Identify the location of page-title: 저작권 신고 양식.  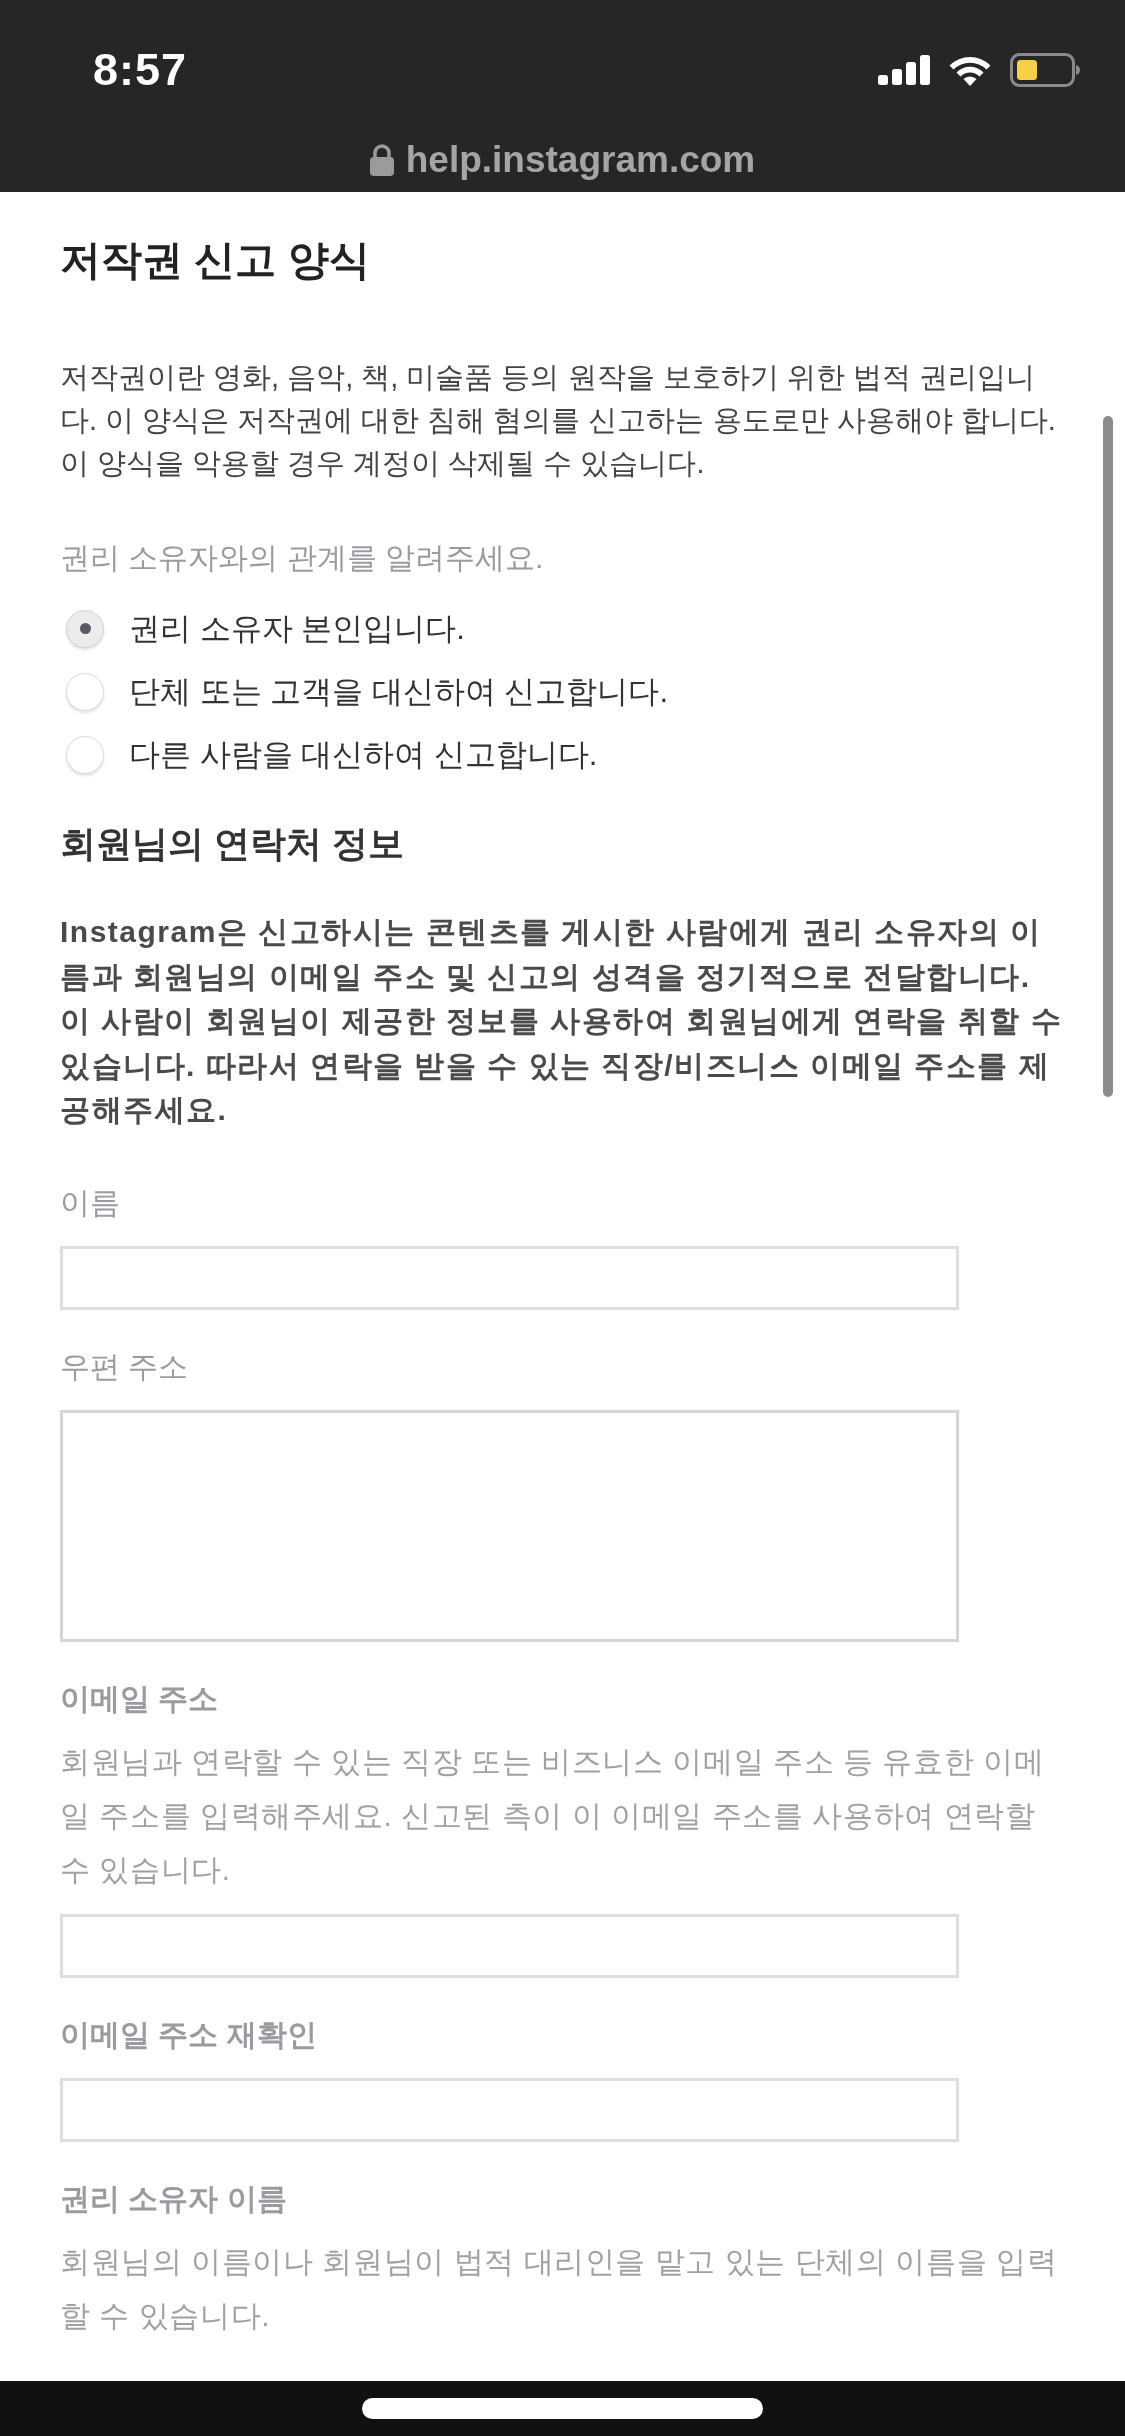
(215, 260).